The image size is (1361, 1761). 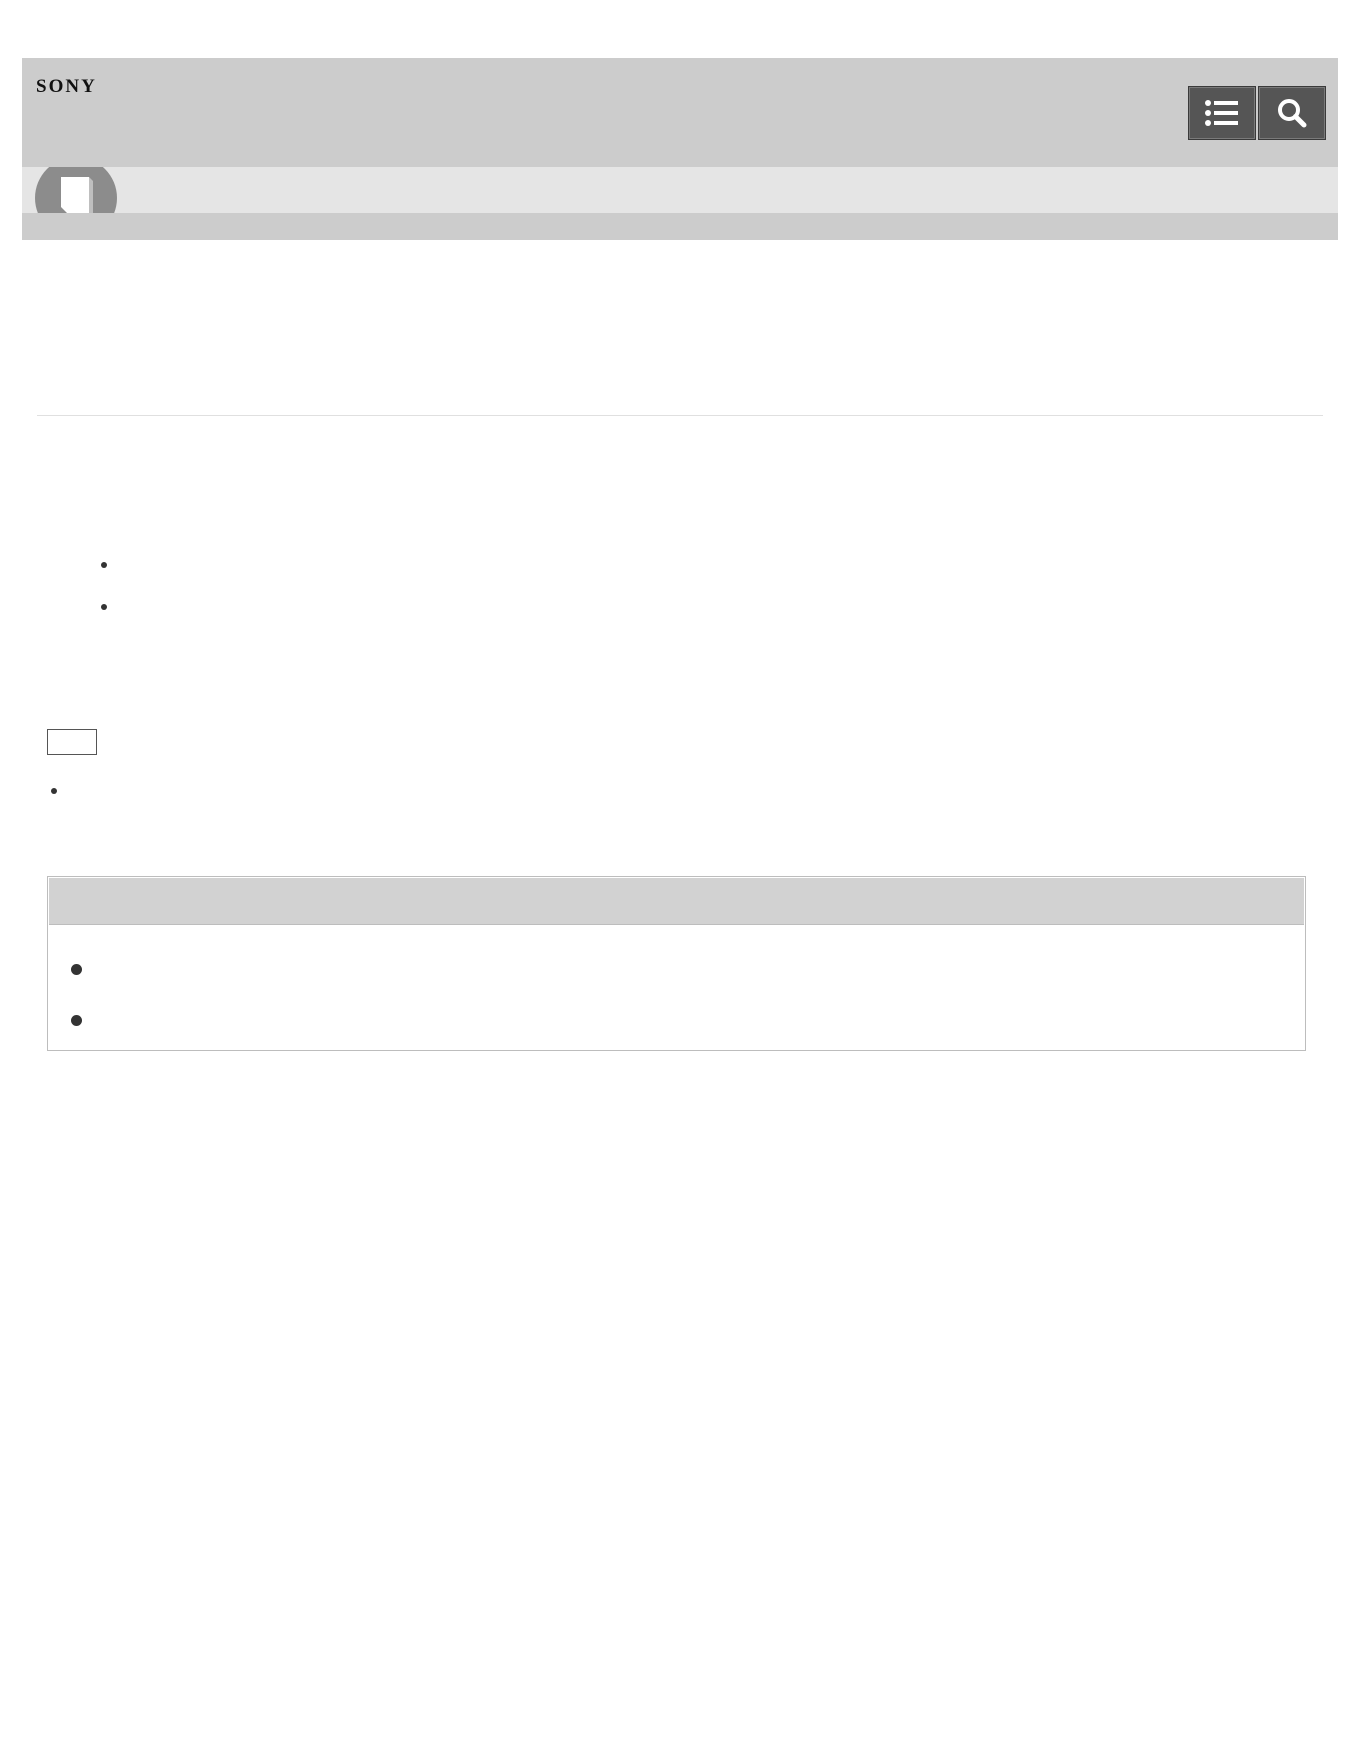 I want to click on list-icon, so click(x=1221, y=113).